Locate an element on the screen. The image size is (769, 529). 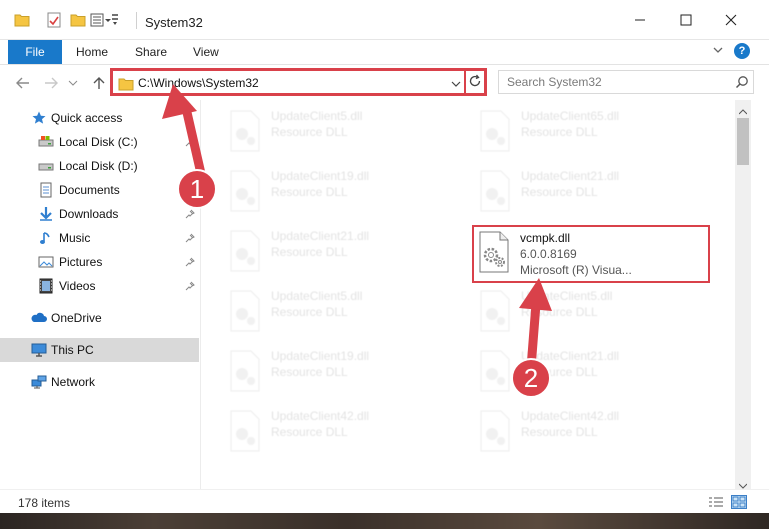
sidebar-item-local-disk-c: Local Disk (C:) is located at coordinates (99, 142).